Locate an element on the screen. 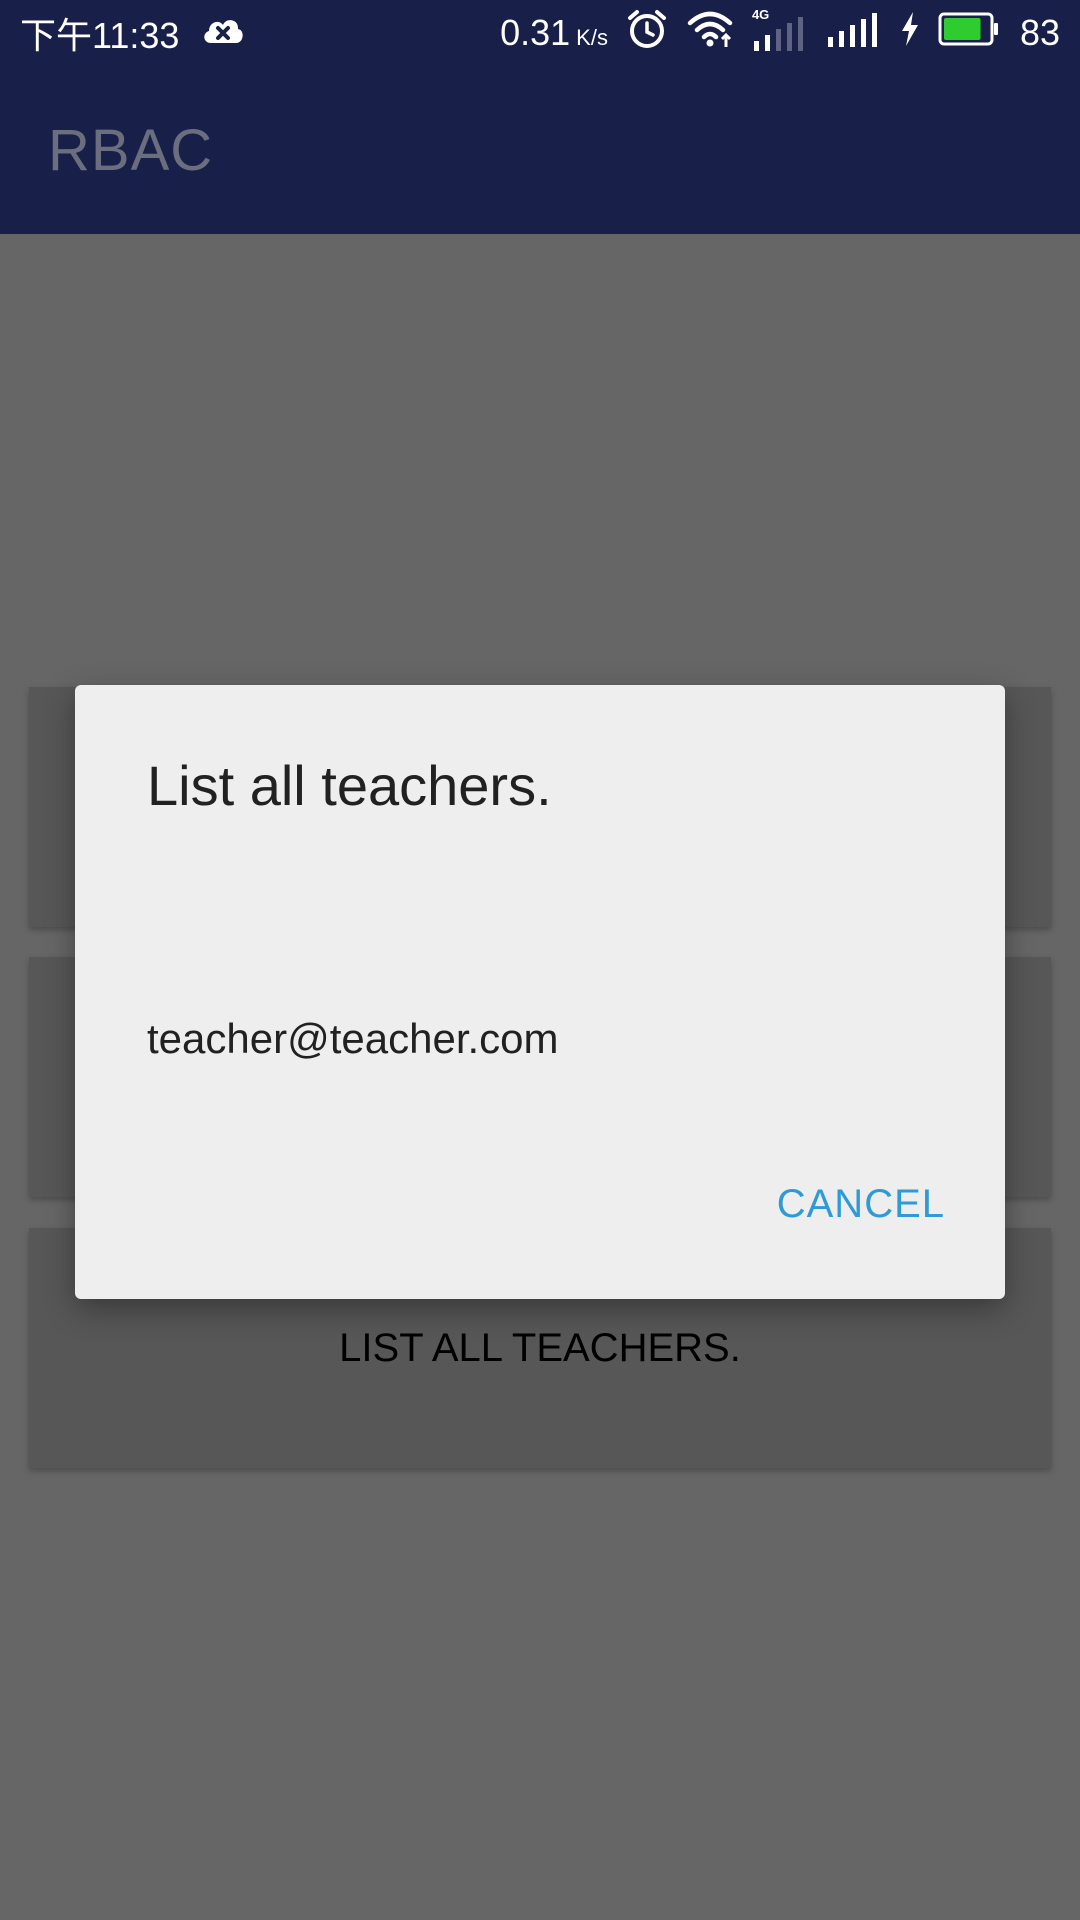 The image size is (1080, 1920). signal-strength-icon is located at coordinates (854, 33).